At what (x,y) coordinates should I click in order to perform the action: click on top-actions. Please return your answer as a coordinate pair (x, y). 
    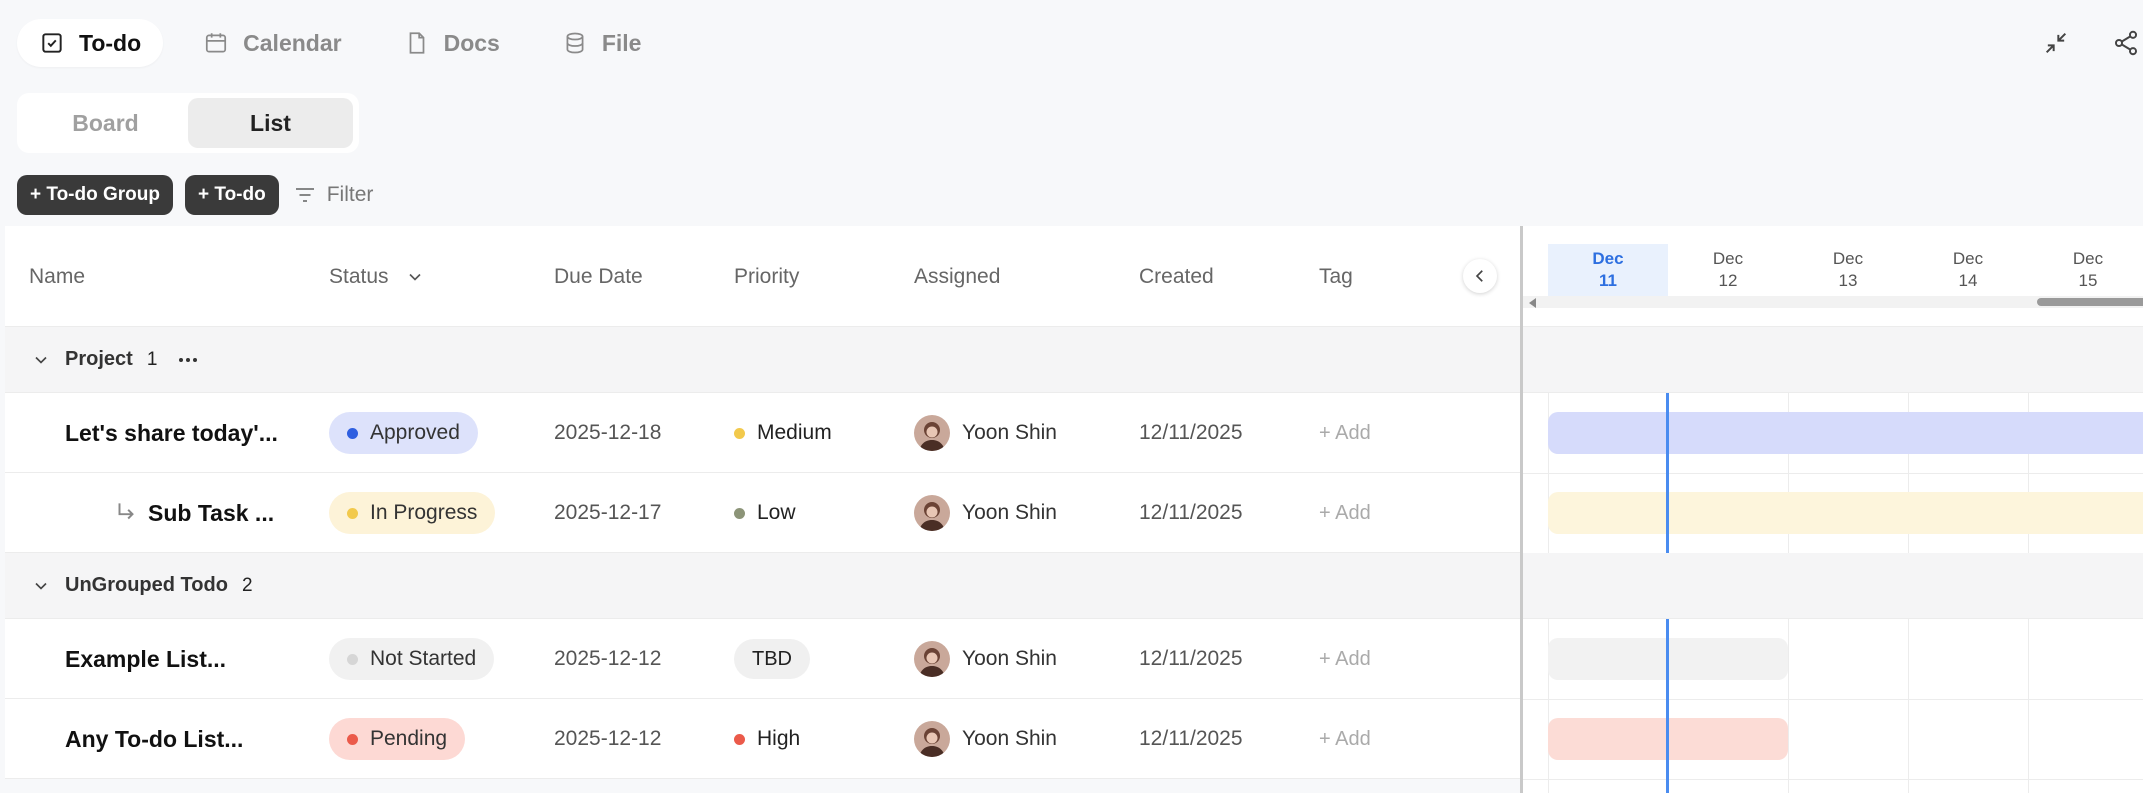
    Looking at the image, I should click on (2073, 43).